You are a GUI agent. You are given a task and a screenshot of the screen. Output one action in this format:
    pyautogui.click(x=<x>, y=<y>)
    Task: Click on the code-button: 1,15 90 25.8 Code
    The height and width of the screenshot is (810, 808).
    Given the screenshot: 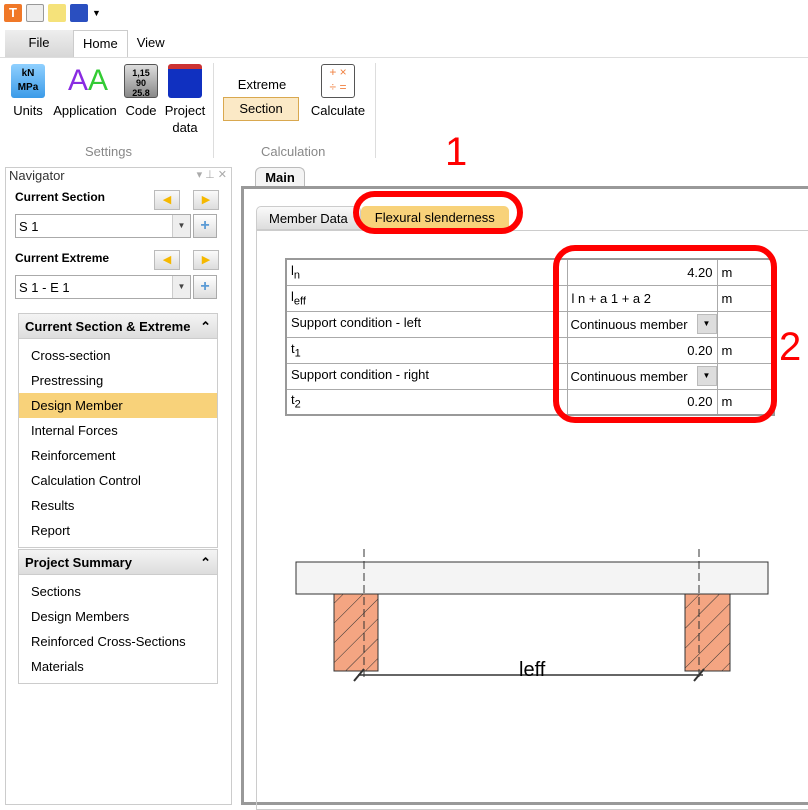 What is the action you would take?
    pyautogui.click(x=141, y=91)
    